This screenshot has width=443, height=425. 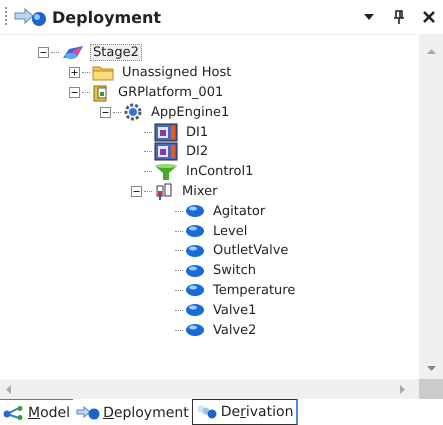 I want to click on tree-item: Mixer, so click(x=199, y=191).